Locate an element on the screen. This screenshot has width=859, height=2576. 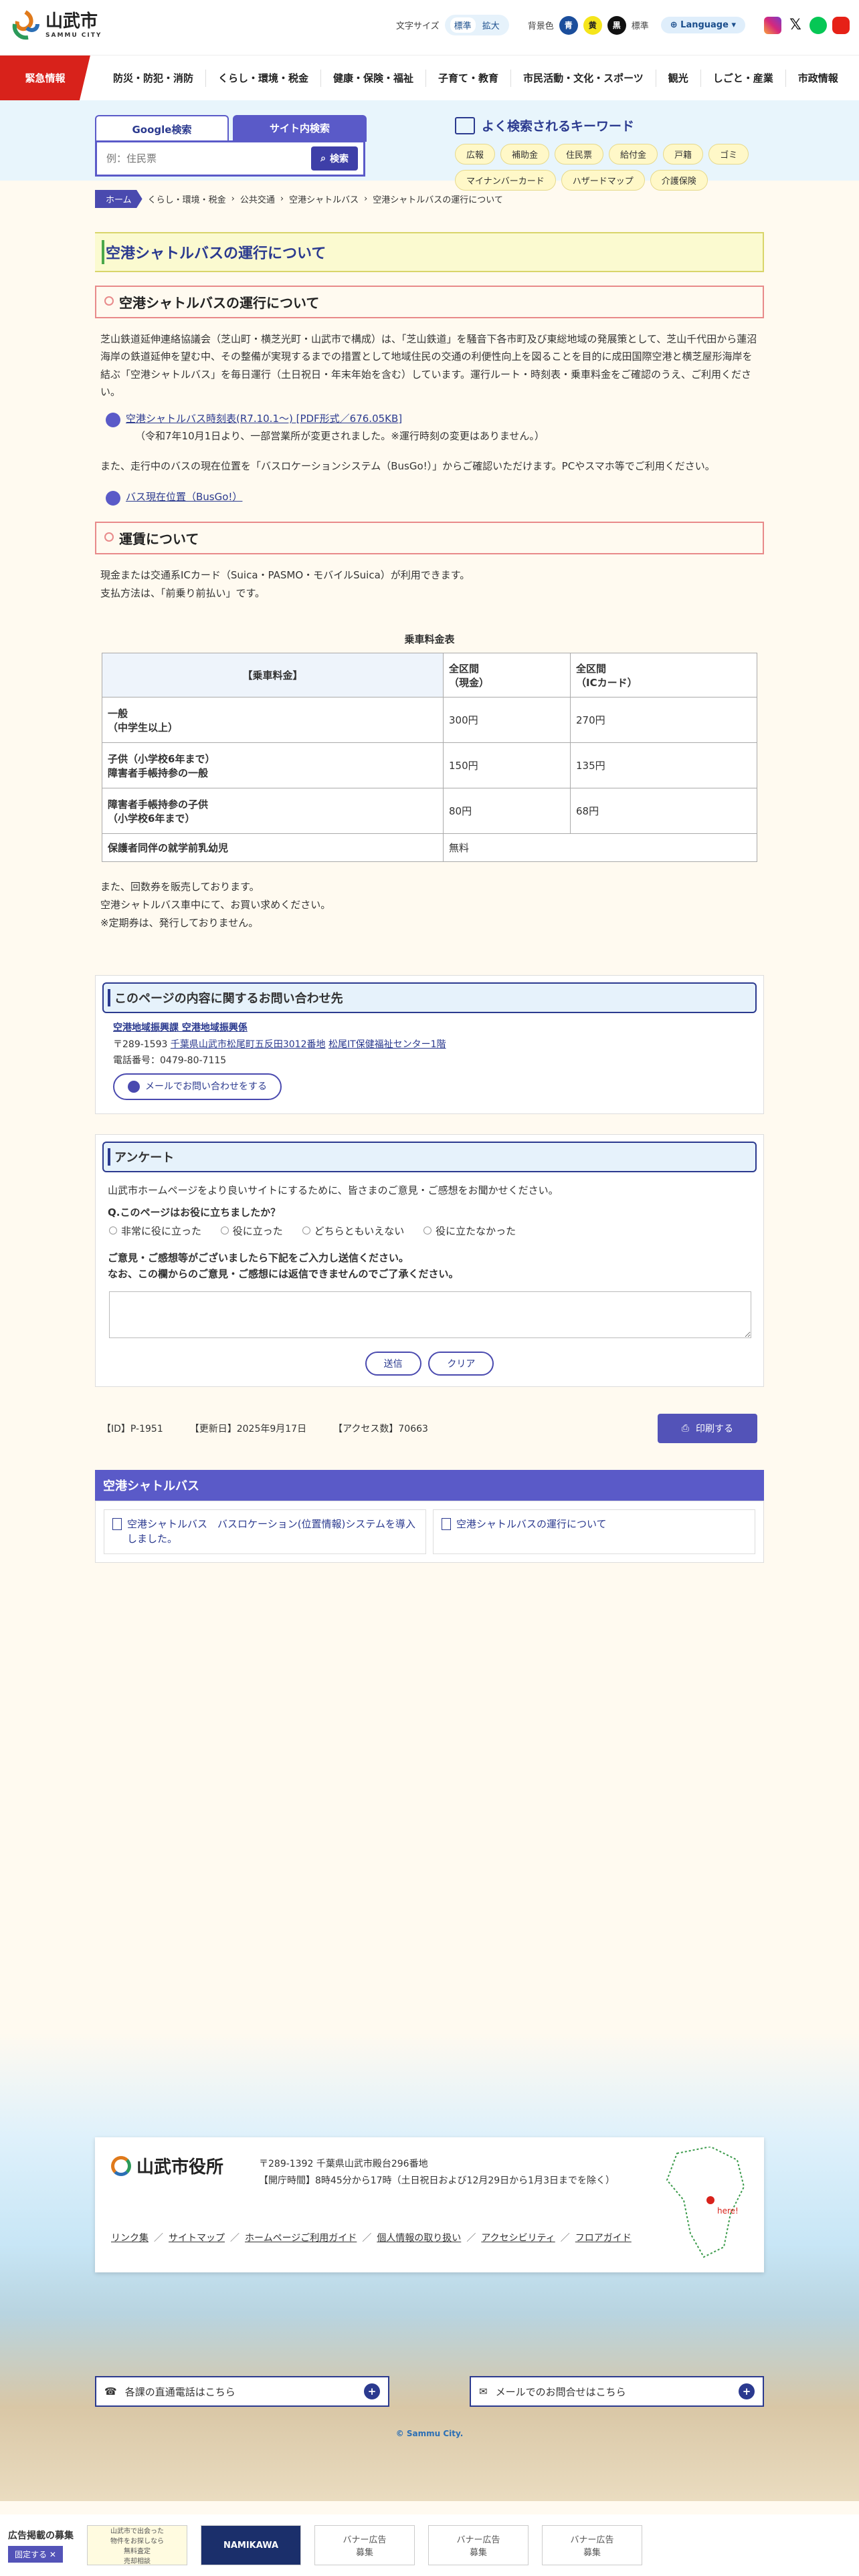
contact-dept-link: 空港地域振興課 空港地域振興係 is located at coordinates (180, 1028).